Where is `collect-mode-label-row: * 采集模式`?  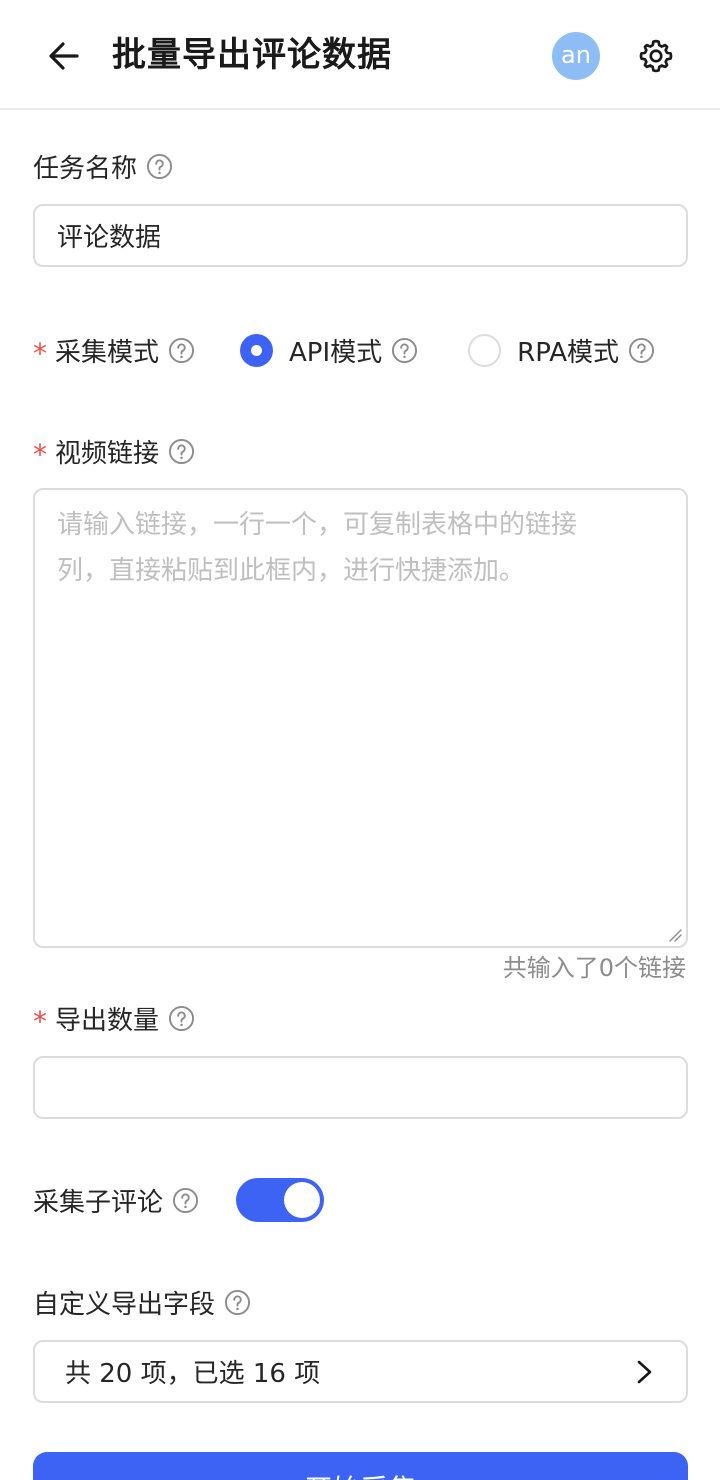 collect-mode-label-row: * 采集模式 is located at coordinates (114, 350).